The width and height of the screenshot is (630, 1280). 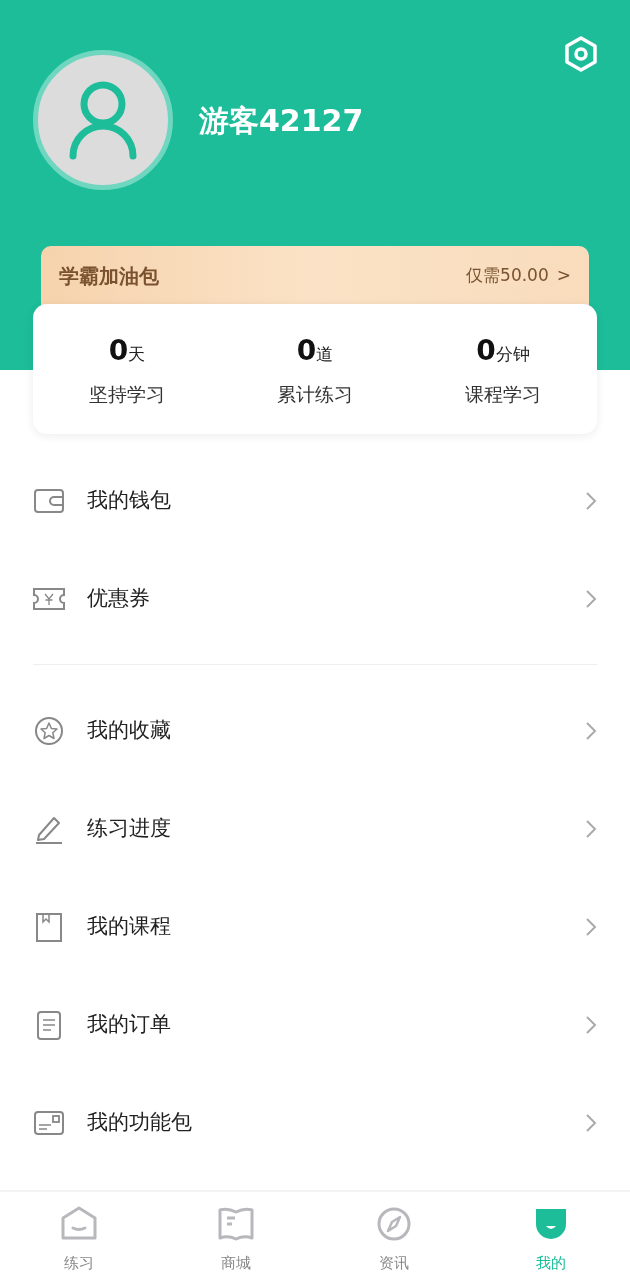 I want to click on nav-tab: 练习, so click(x=79, y=1236).